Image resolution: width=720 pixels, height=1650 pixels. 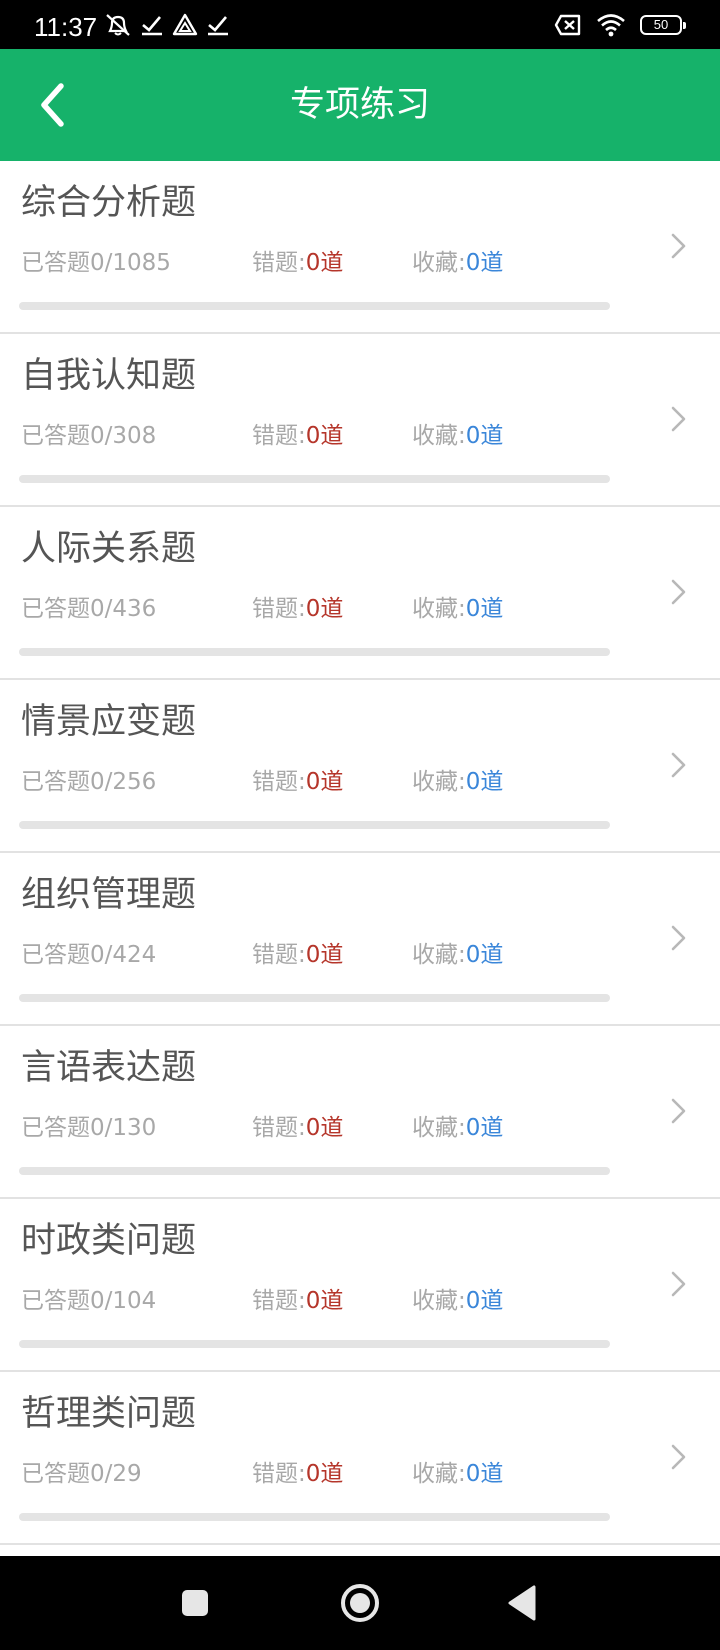 I want to click on mute-icon, so click(x=118, y=25).